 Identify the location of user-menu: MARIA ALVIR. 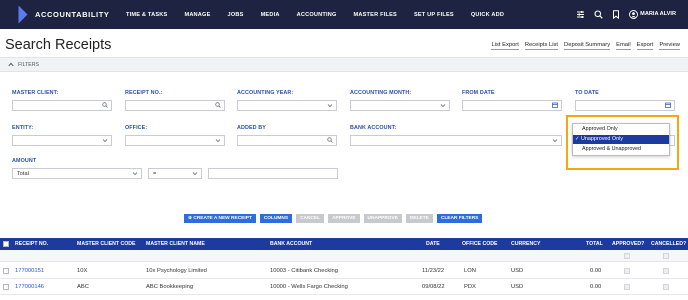
(652, 14).